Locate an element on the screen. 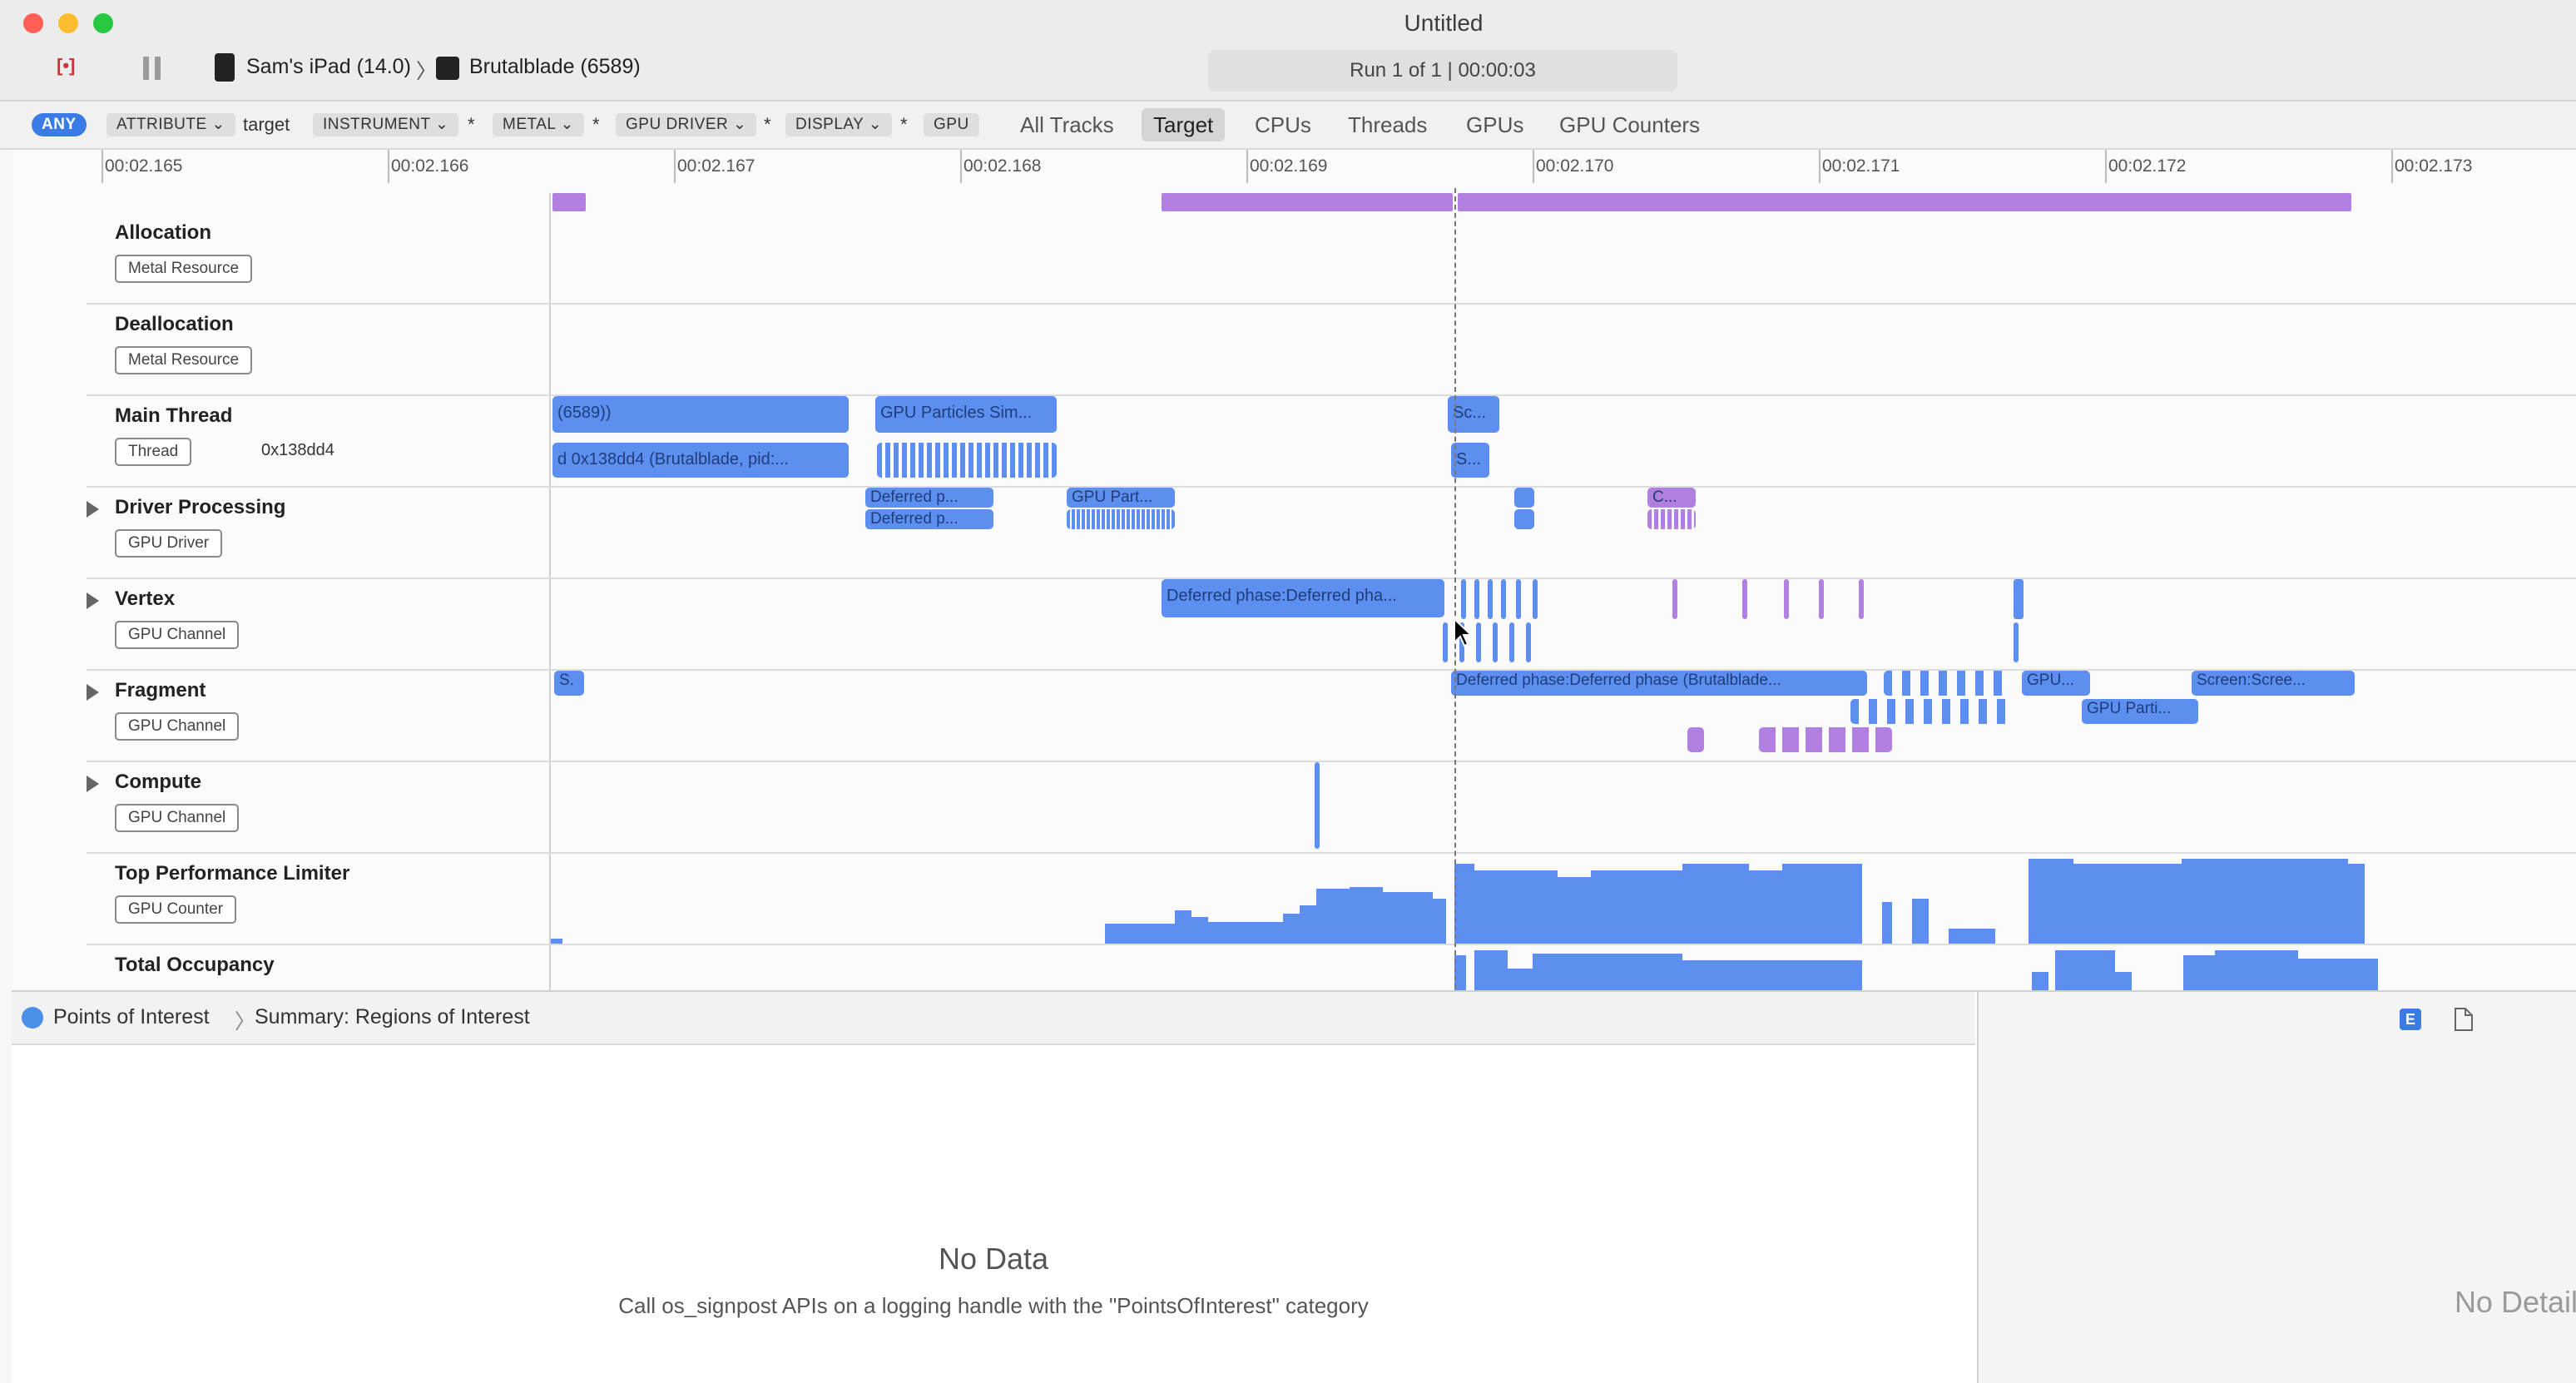  tab-cpus: CPUs is located at coordinates (1283, 124).